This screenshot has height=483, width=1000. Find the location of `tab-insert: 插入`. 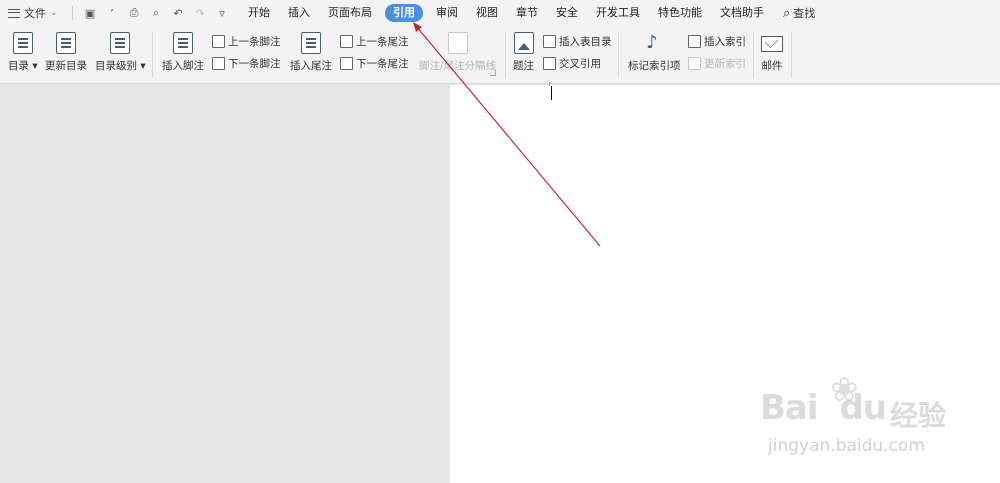

tab-insert: 插入 is located at coordinates (299, 13).